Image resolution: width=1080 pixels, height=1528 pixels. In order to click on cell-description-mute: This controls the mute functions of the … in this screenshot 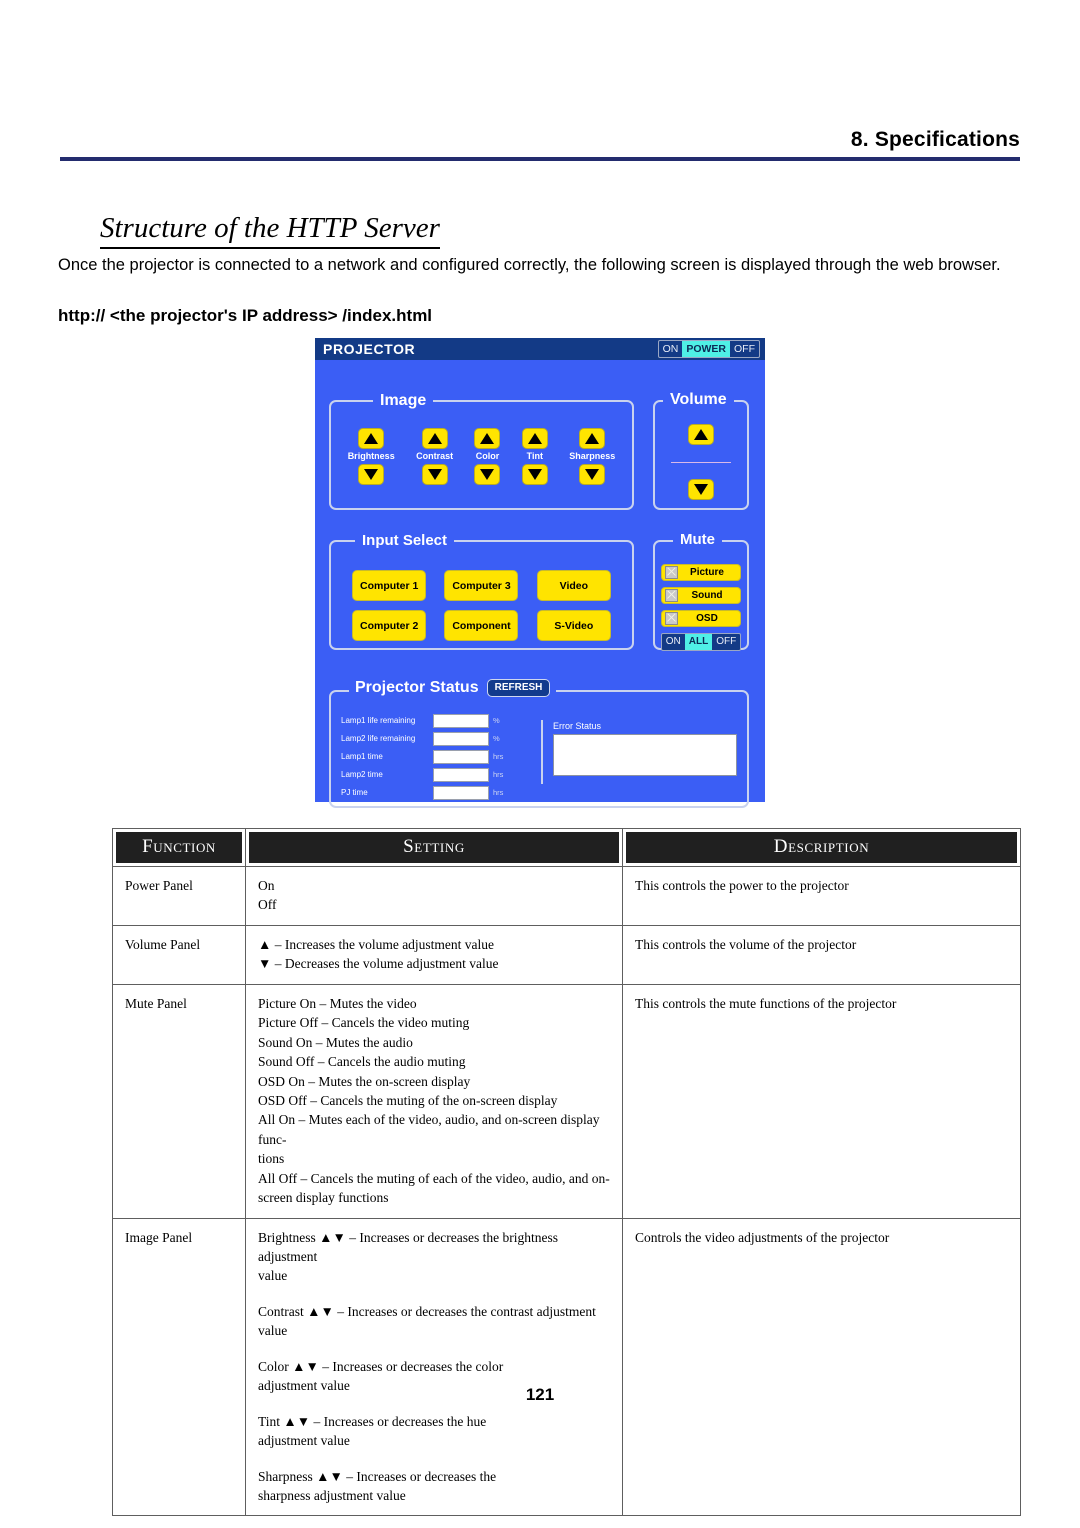, I will do `click(821, 1101)`.